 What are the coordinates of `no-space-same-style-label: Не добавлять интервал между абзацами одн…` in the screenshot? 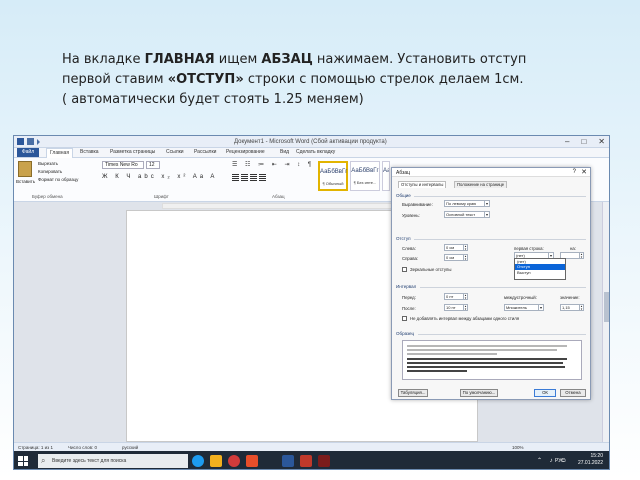 It's located at (465, 318).